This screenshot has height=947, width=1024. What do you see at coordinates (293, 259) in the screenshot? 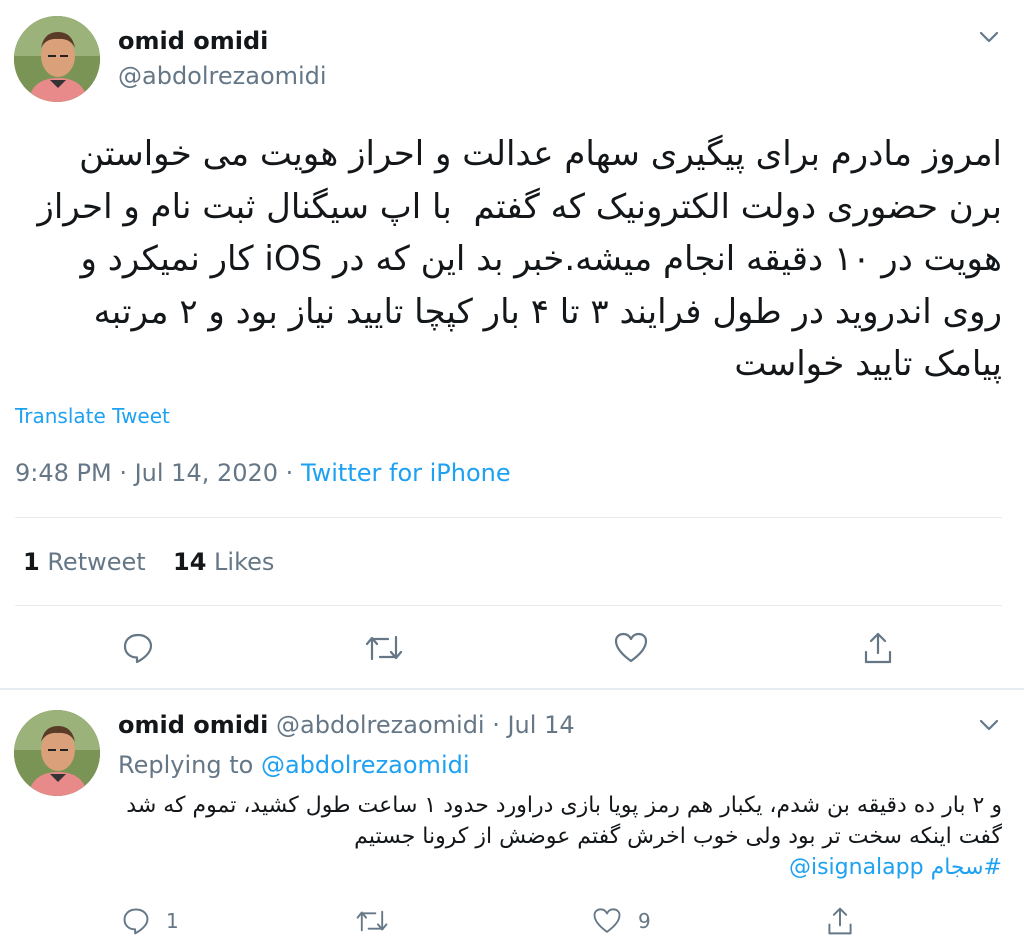
I see `tweet-text-ios: iOS` at bounding box center [293, 259].